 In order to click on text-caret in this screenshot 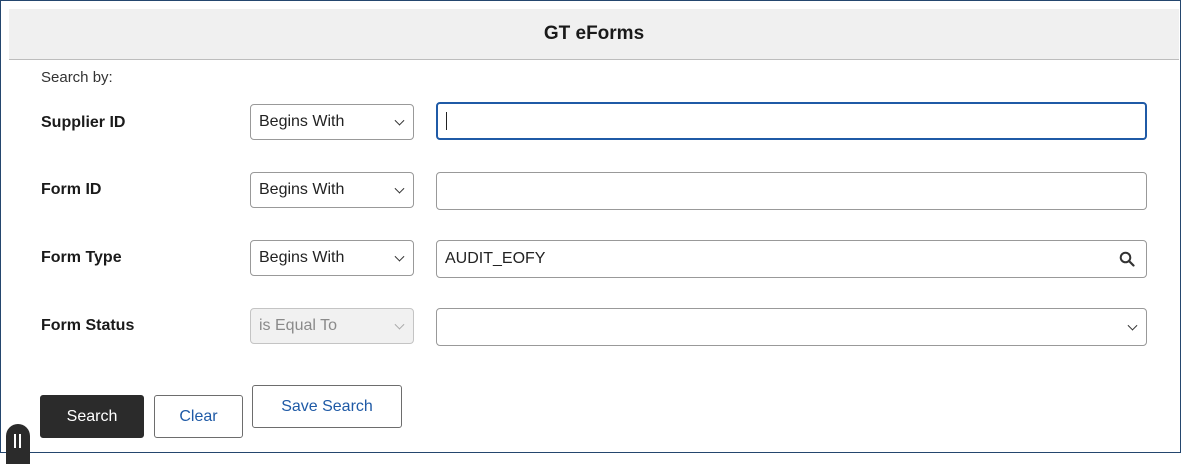, I will do `click(446, 121)`.